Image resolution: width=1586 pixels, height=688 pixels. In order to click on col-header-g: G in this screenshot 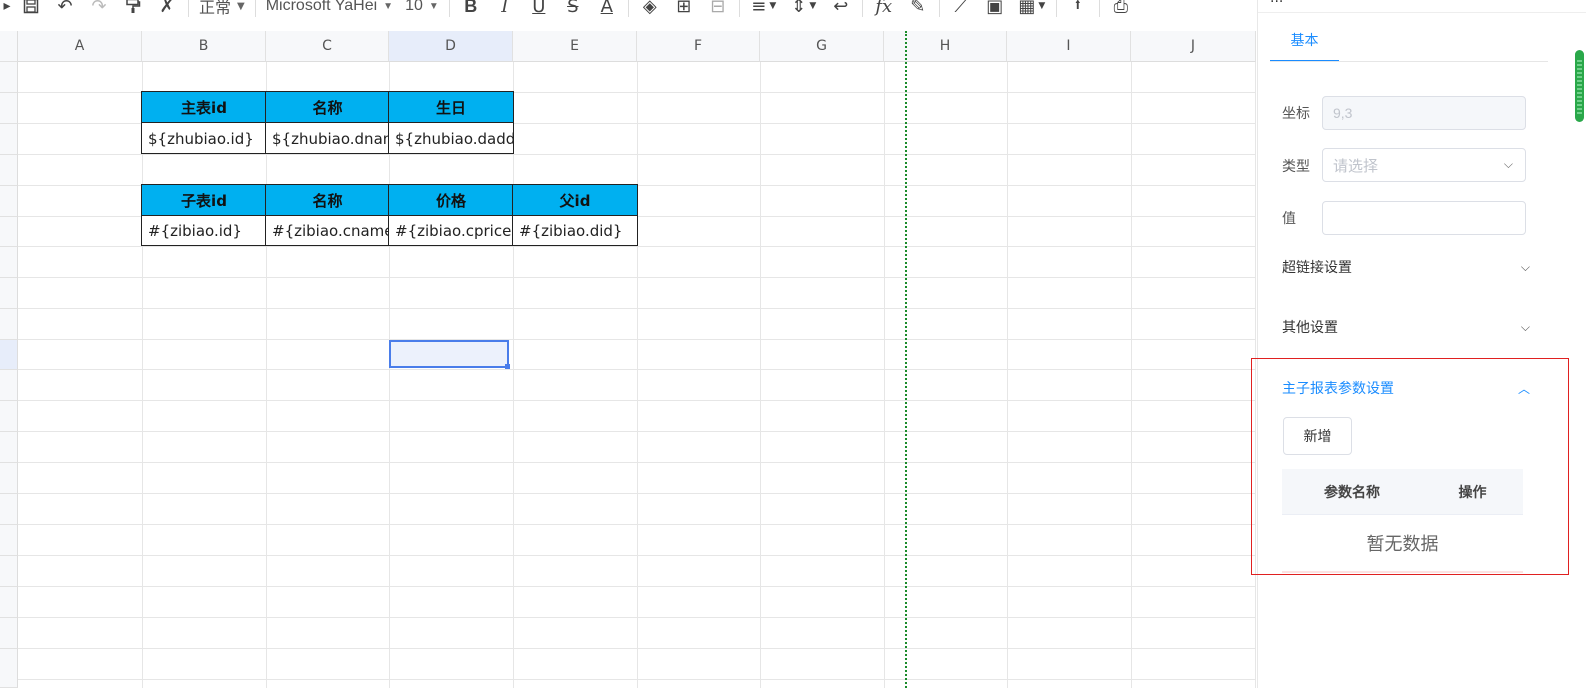, I will do `click(822, 46)`.